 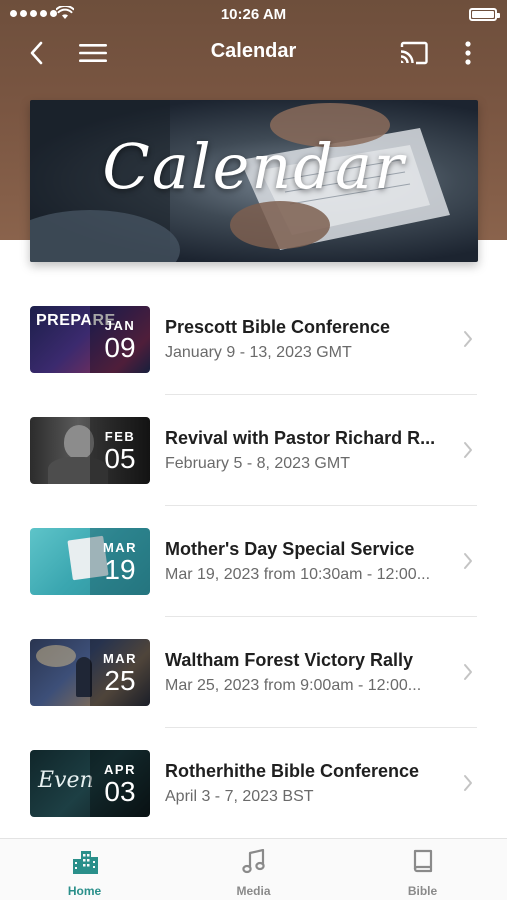 I want to click on more-vertical-icon, so click(x=468, y=53).